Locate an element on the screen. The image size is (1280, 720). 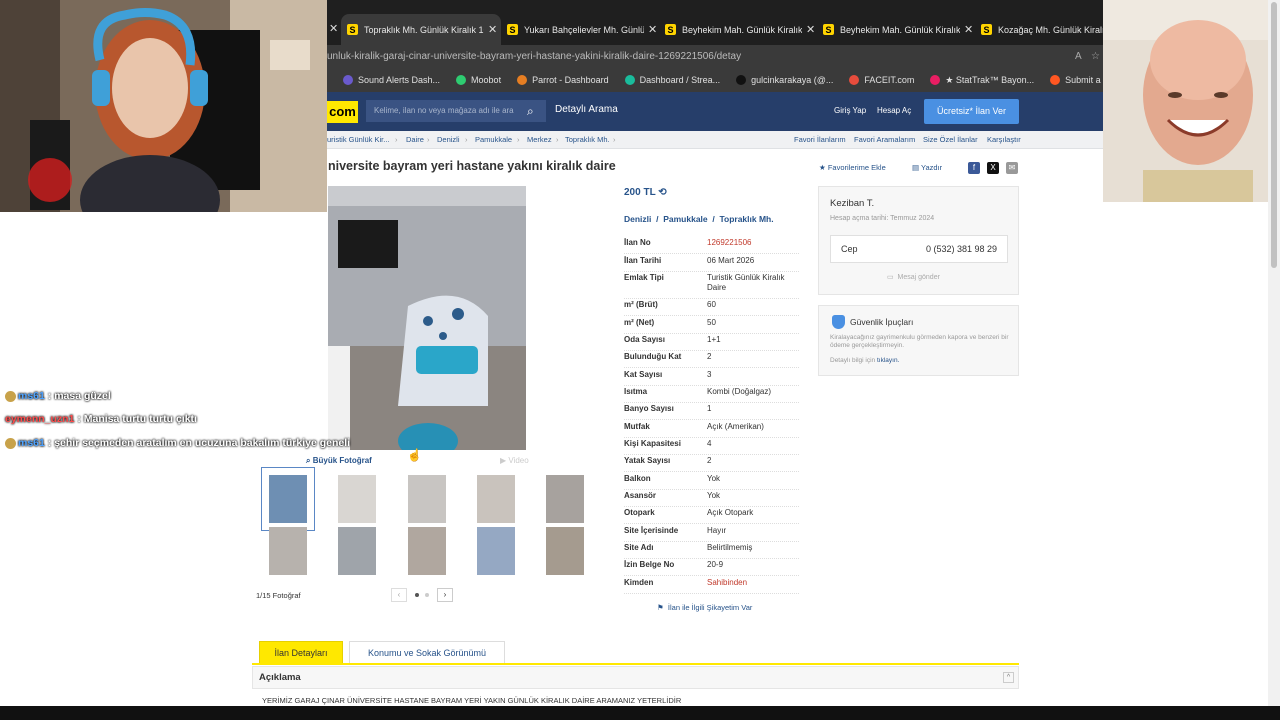
print-label: Yazdır is located at coordinates (932, 167).